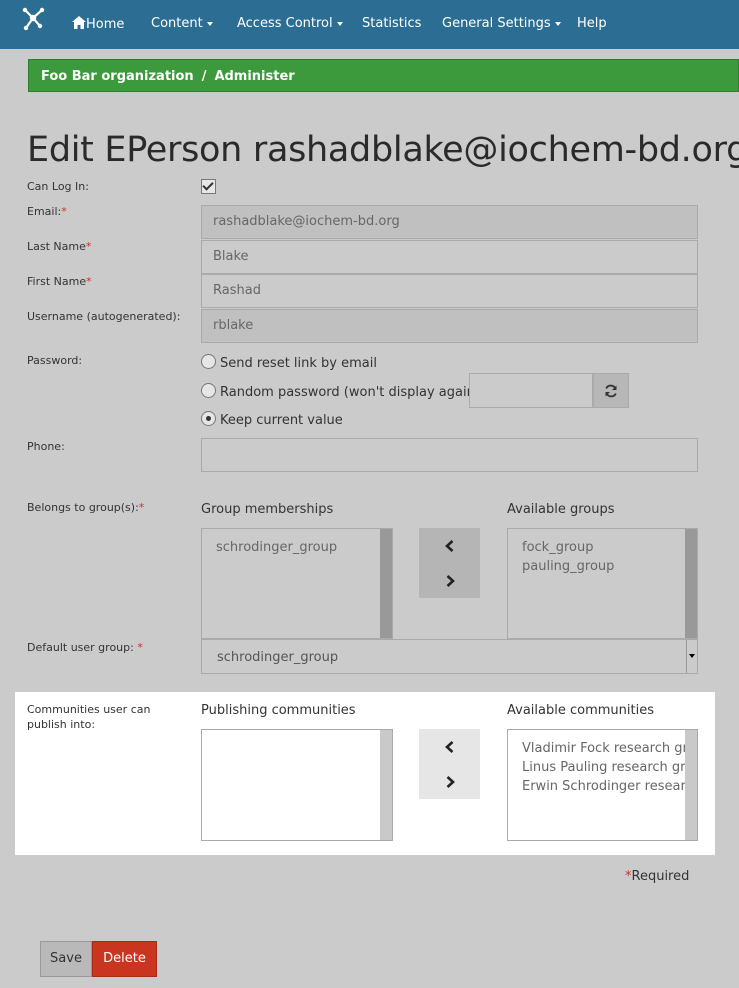 Image resolution: width=739 pixels, height=988 pixels. Describe the element at coordinates (86, 507) in the screenshot. I see `groups-label: Belongs to group(s):*` at that location.